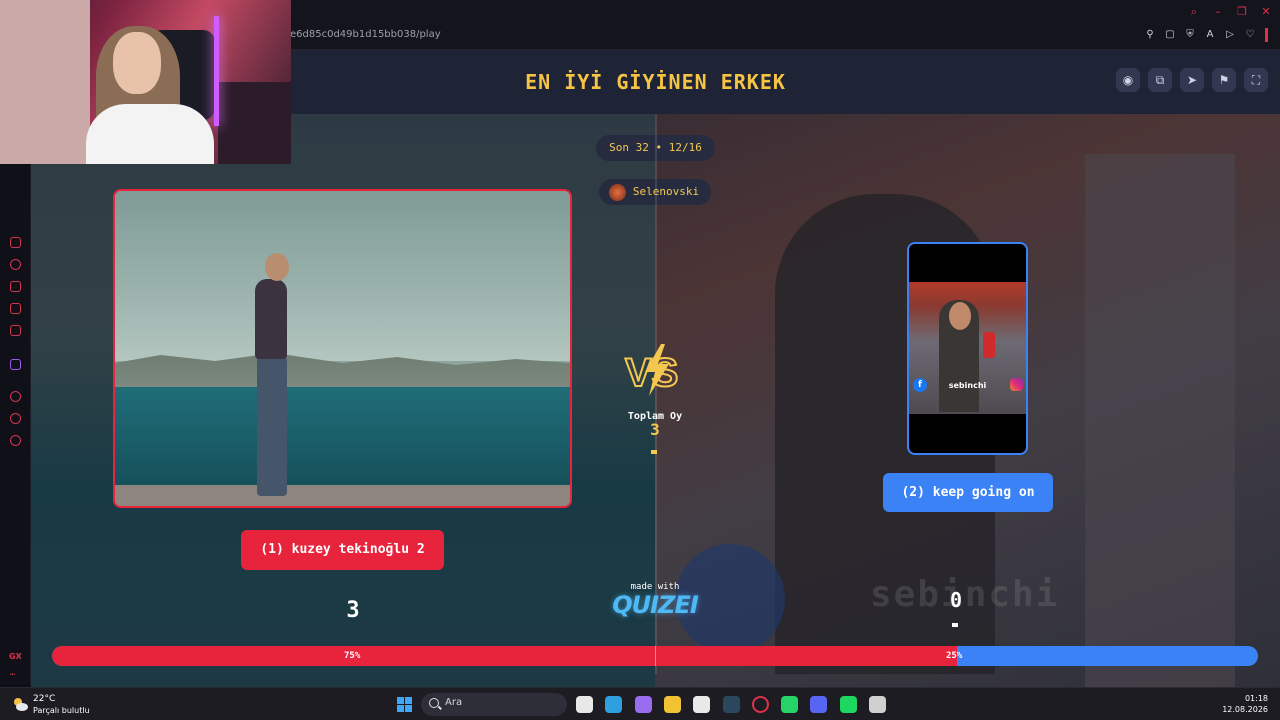  Describe the element at coordinates (1242, 12) in the screenshot. I see `restore-button: ❐` at that location.